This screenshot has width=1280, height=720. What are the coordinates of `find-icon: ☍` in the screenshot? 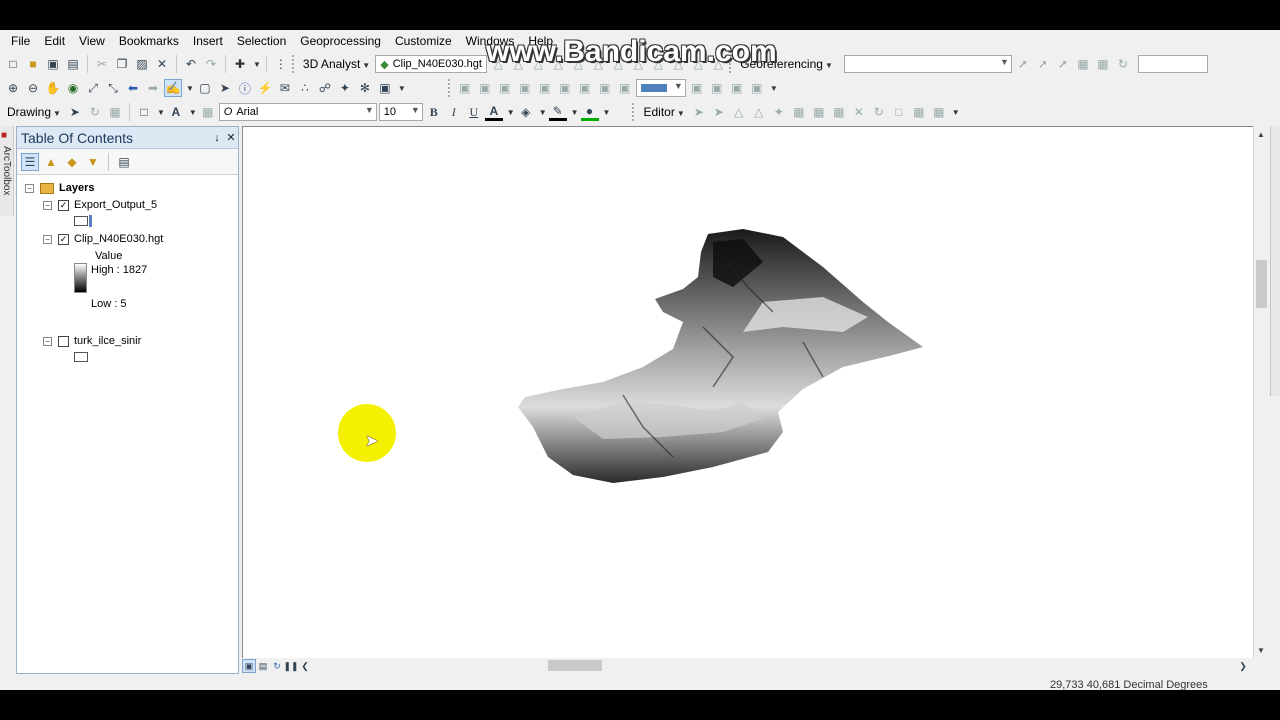 It's located at (325, 88).